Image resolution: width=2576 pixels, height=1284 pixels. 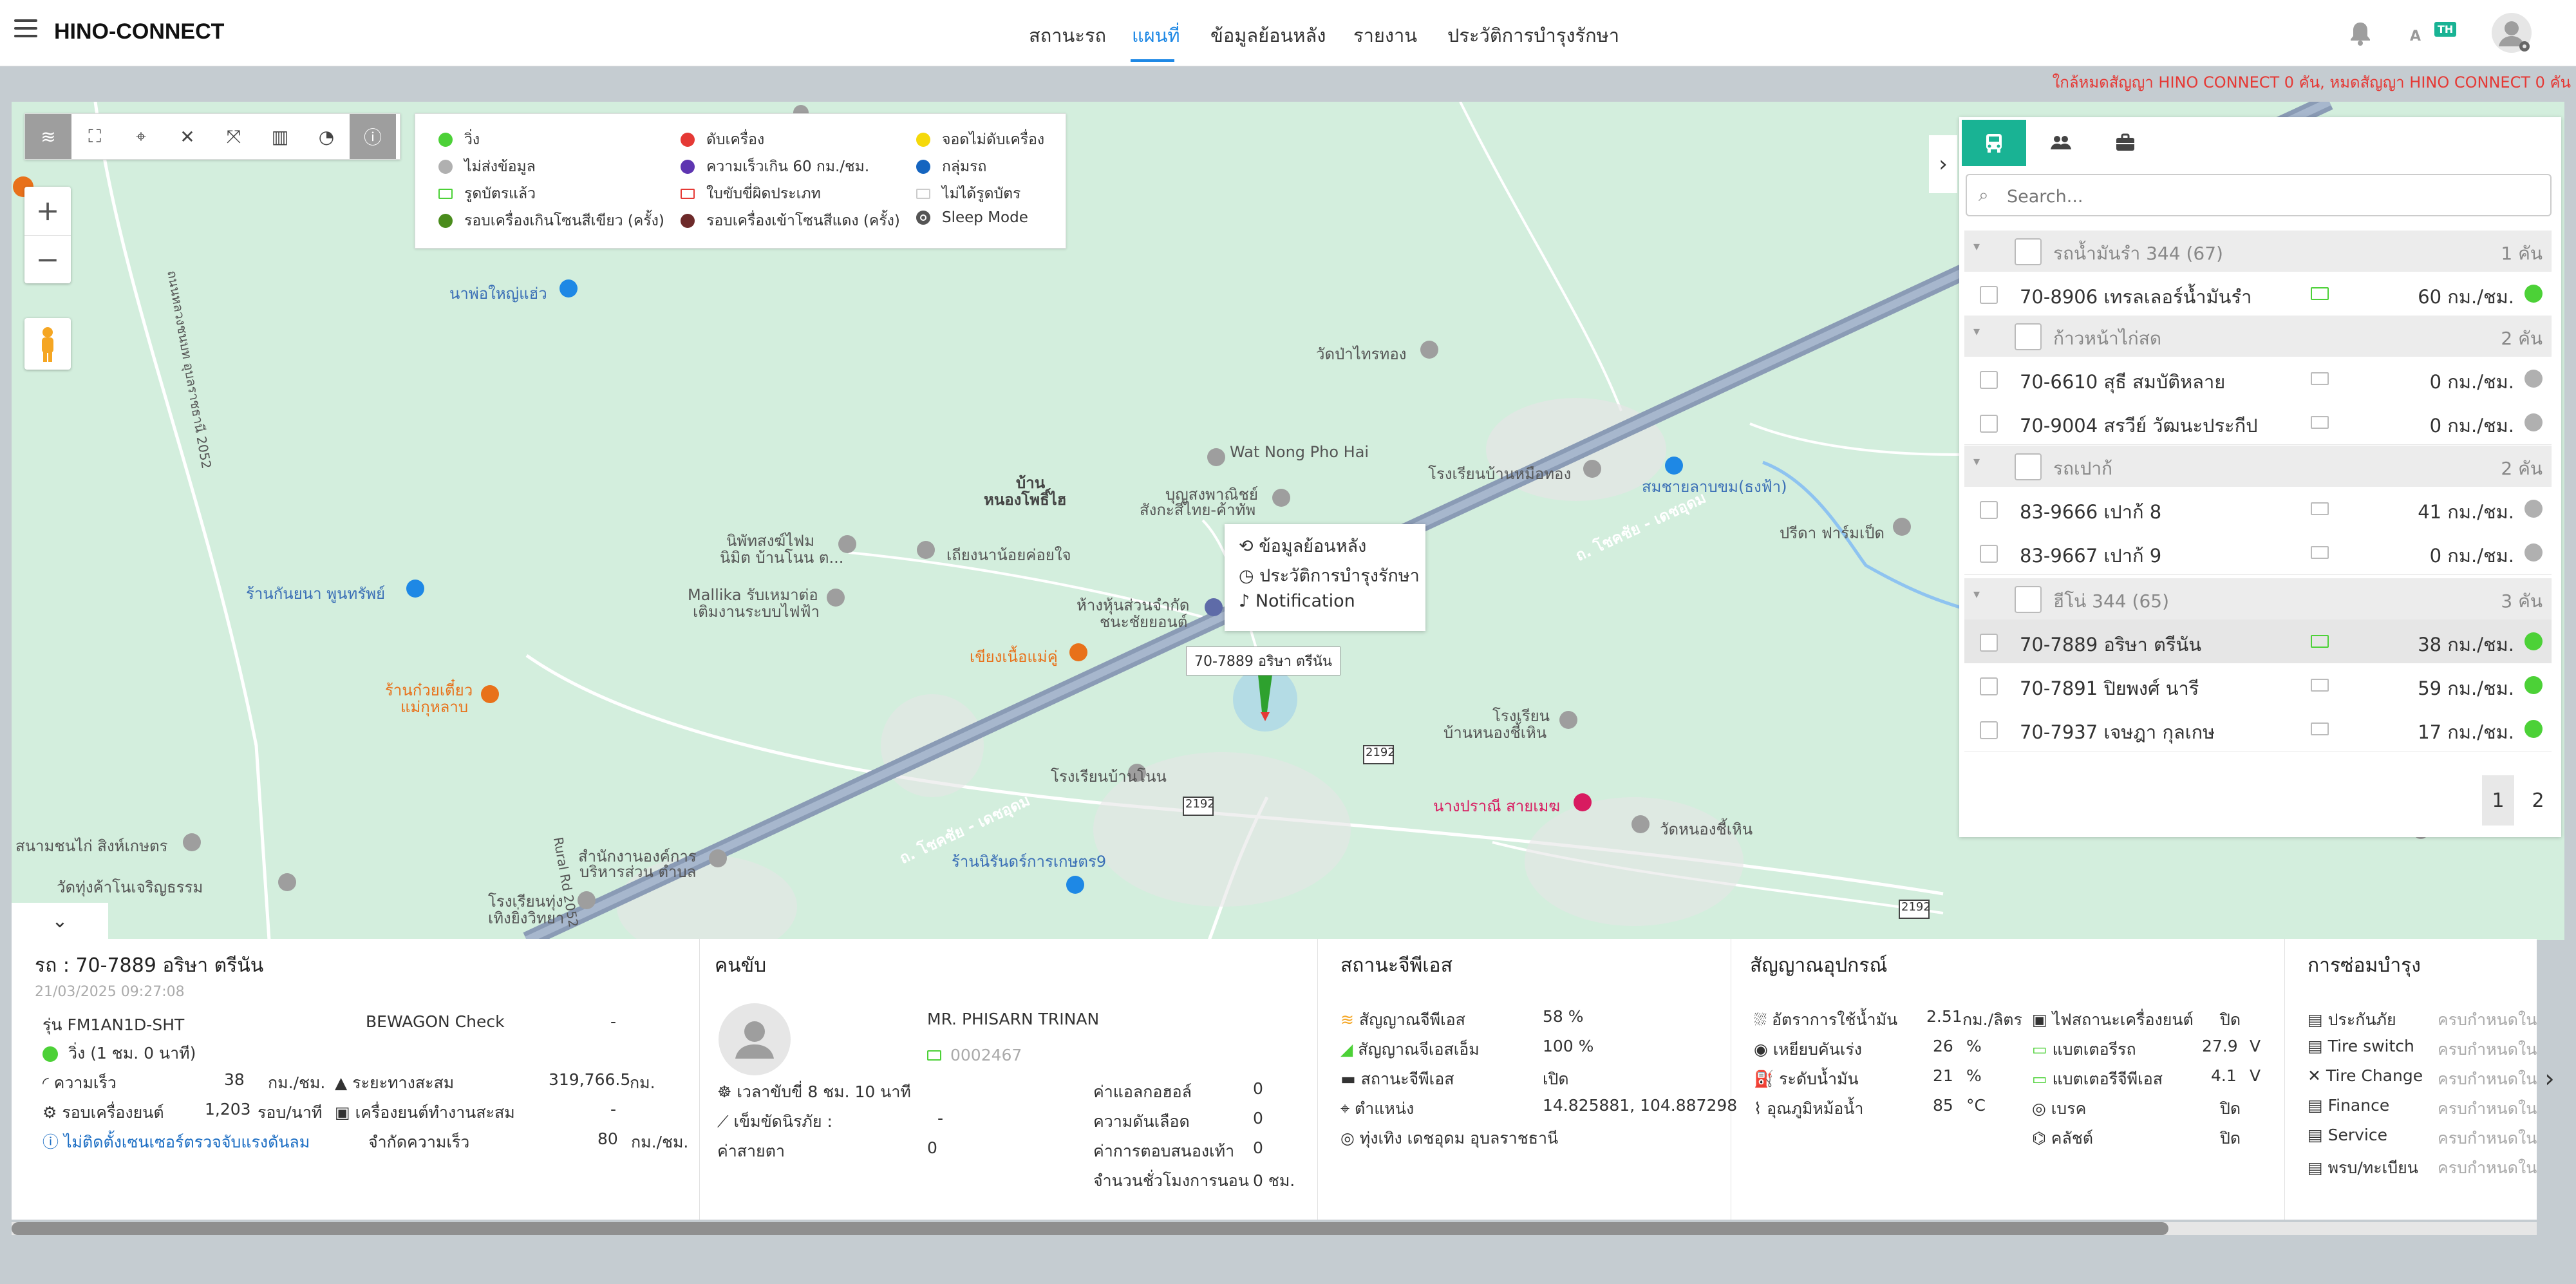 What do you see at coordinates (445, 194) in the screenshot?
I see `card-swiped-icon` at bounding box center [445, 194].